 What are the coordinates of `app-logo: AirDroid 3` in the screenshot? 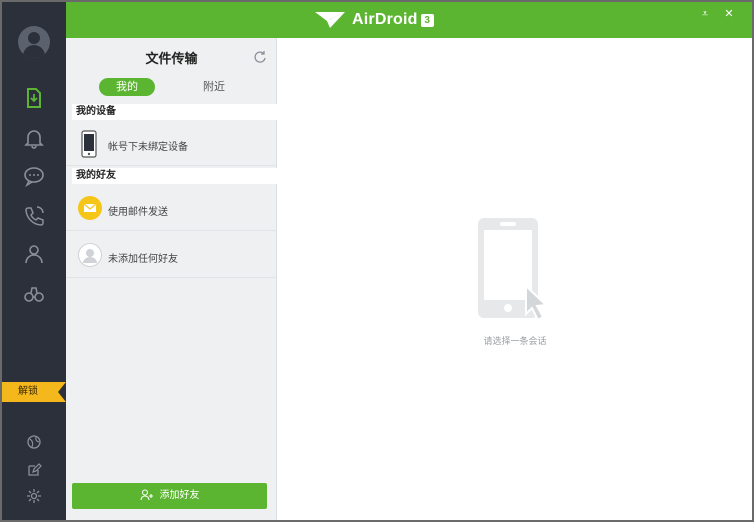 It's located at (374, 20).